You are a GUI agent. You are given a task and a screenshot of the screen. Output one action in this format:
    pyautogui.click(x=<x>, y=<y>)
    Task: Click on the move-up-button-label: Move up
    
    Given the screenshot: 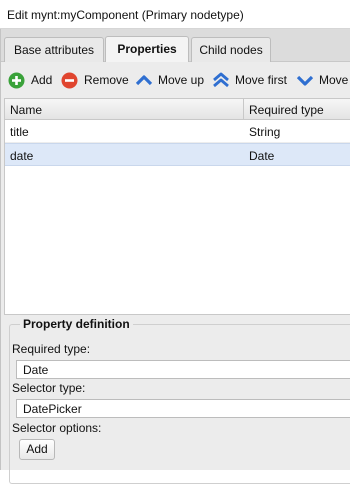 What is the action you would take?
    pyautogui.click(x=181, y=80)
    